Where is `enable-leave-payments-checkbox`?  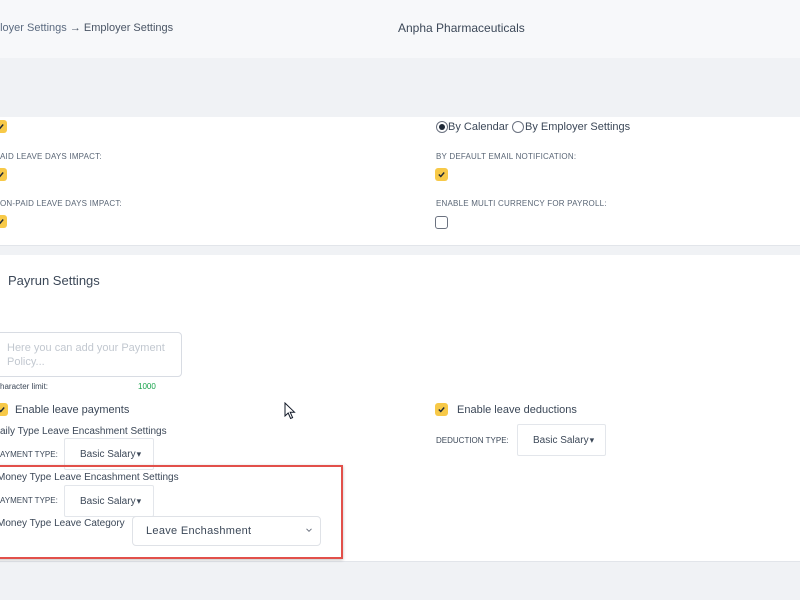
enable-leave-payments-checkbox is located at coordinates (4, 409).